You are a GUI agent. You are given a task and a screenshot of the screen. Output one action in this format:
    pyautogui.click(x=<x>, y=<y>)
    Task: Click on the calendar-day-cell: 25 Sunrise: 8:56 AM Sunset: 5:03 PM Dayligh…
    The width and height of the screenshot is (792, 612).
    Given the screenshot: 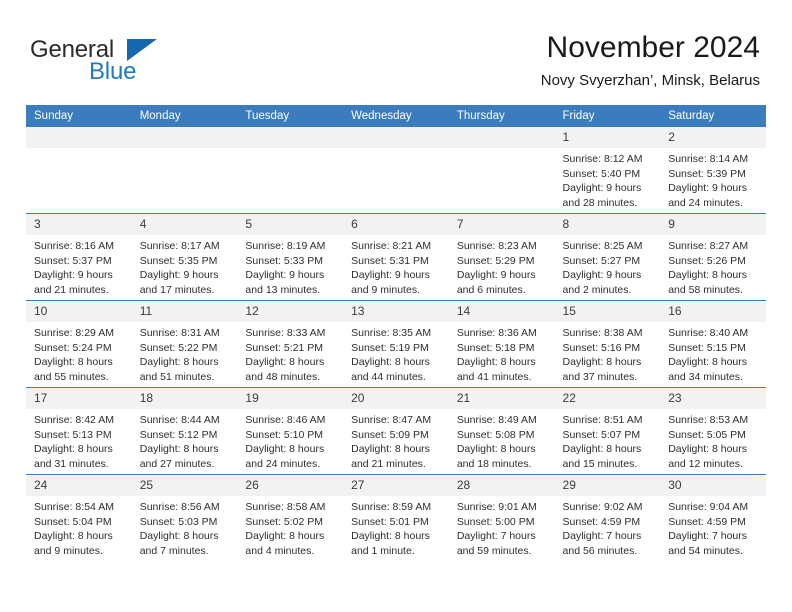 What is the action you would take?
    pyautogui.click(x=184, y=517)
    